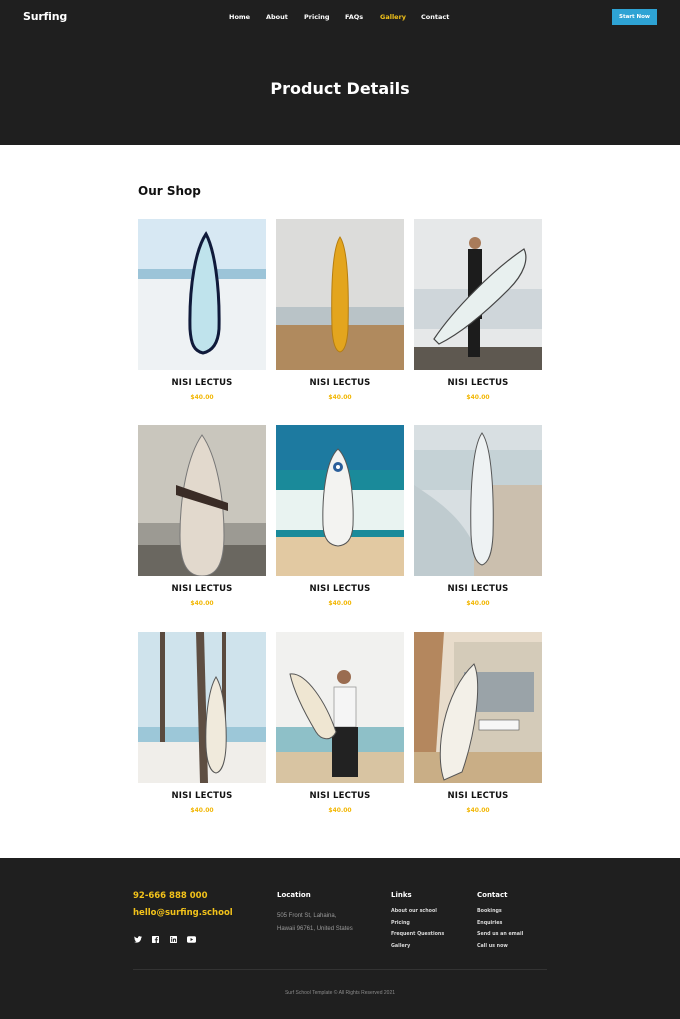  Describe the element at coordinates (169, 191) in the screenshot. I see `shop-heading: Our Shop` at that location.